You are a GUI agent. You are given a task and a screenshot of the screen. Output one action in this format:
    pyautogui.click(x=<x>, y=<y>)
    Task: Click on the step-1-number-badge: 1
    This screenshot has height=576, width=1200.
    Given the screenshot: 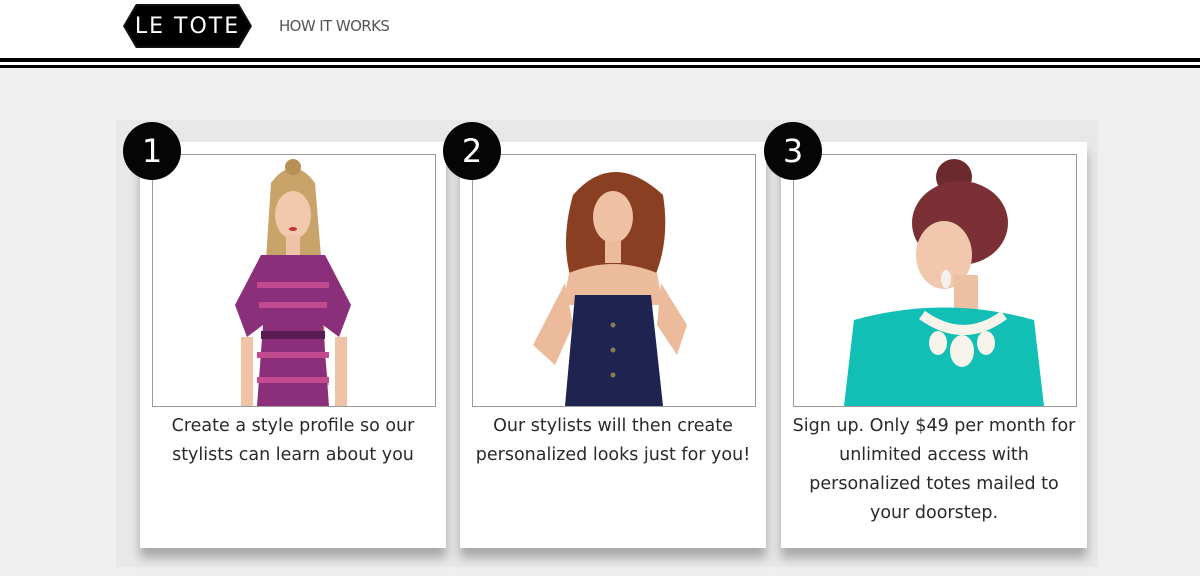 What is the action you would take?
    pyautogui.click(x=152, y=151)
    